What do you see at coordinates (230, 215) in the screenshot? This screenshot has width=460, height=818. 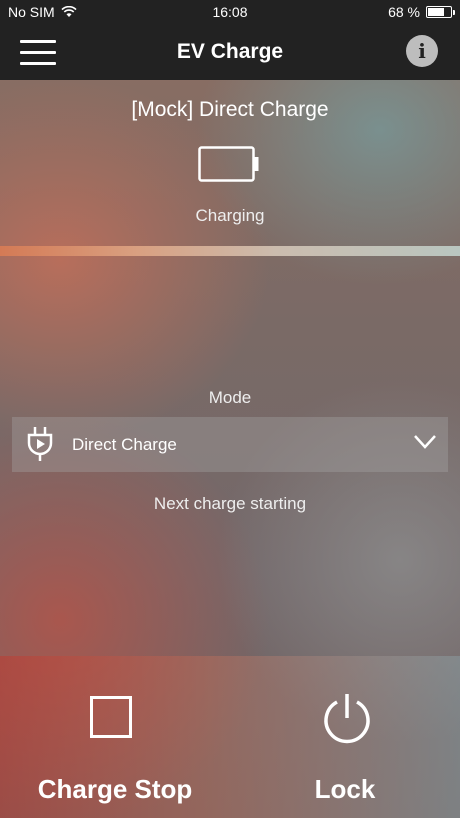 I see `charging-status: Charging` at bounding box center [230, 215].